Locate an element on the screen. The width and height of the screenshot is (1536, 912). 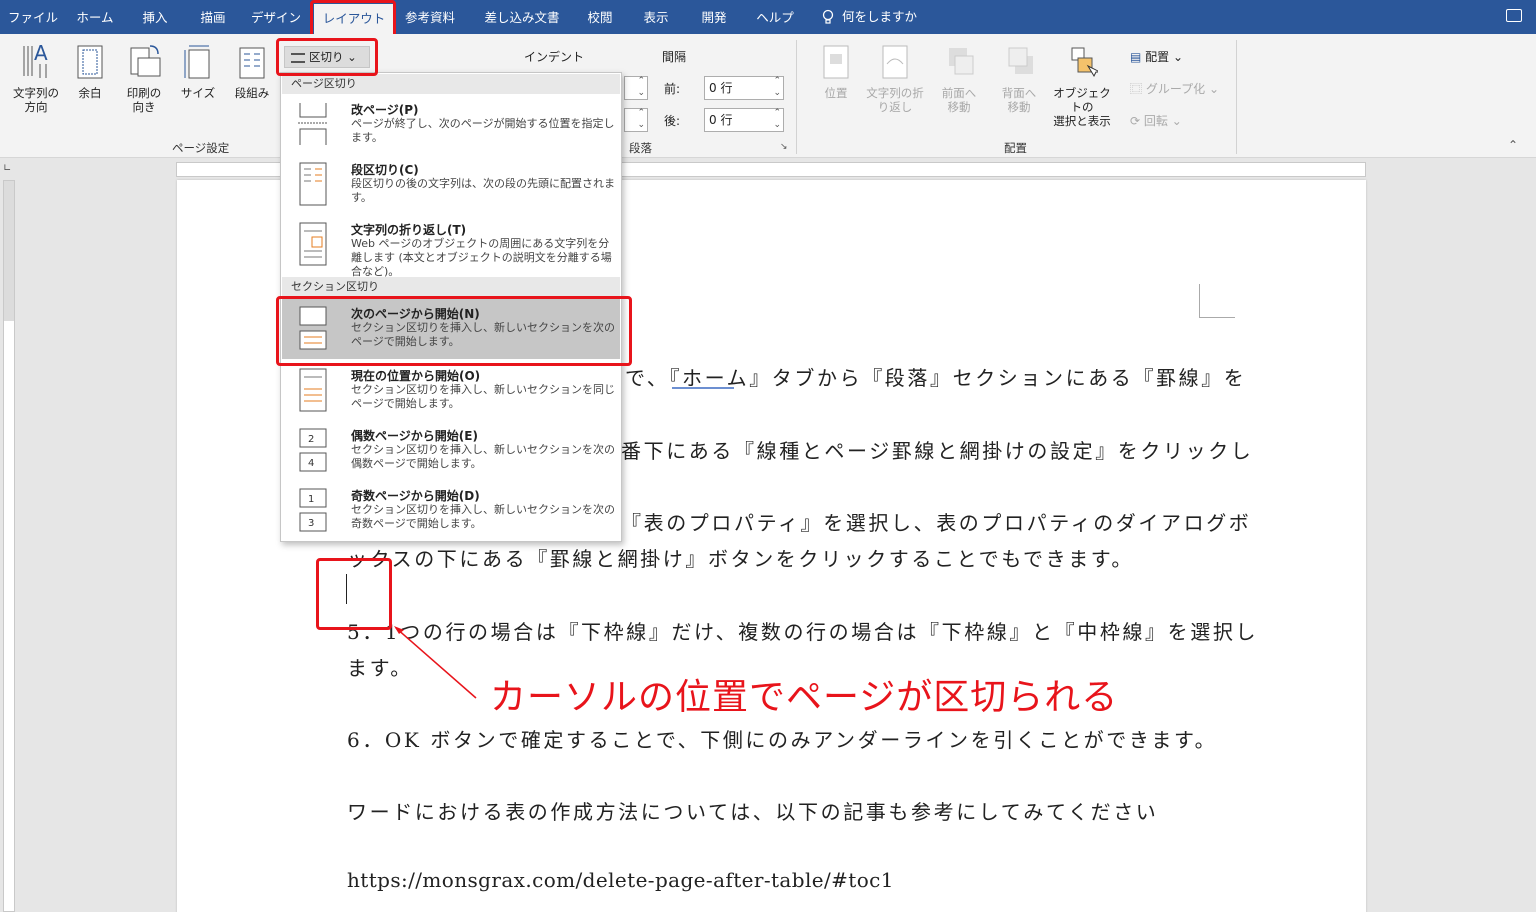
indent-left-spinner is located at coordinates (636, 87).